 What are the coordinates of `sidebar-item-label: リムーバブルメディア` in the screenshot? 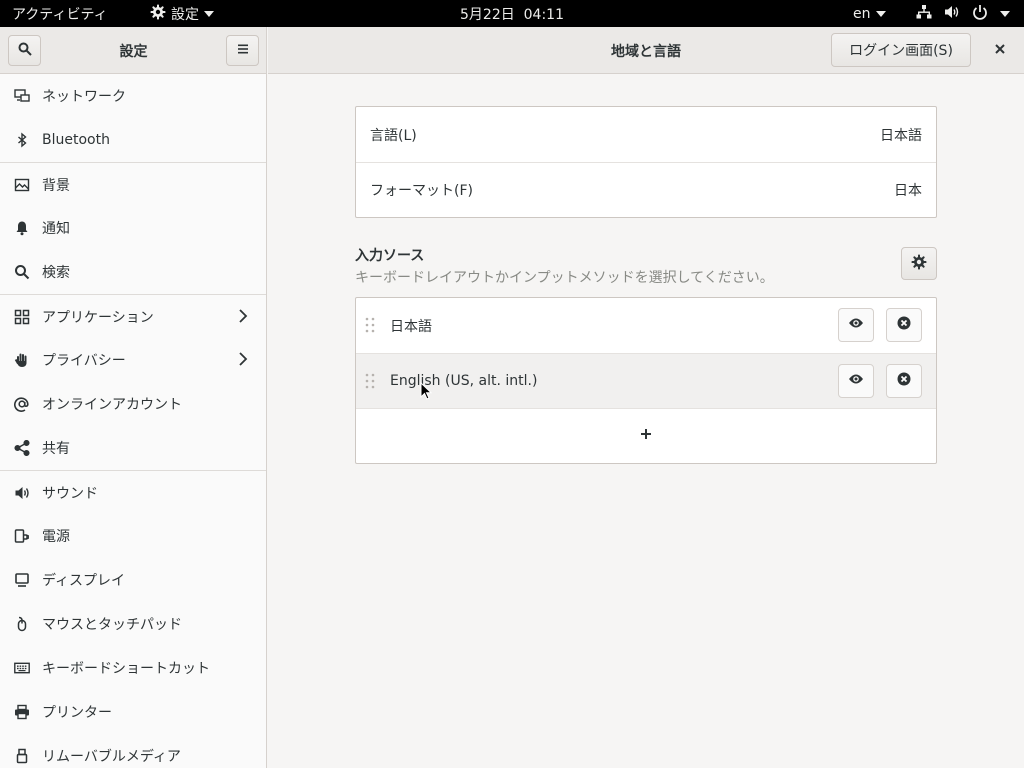 It's located at (111, 757).